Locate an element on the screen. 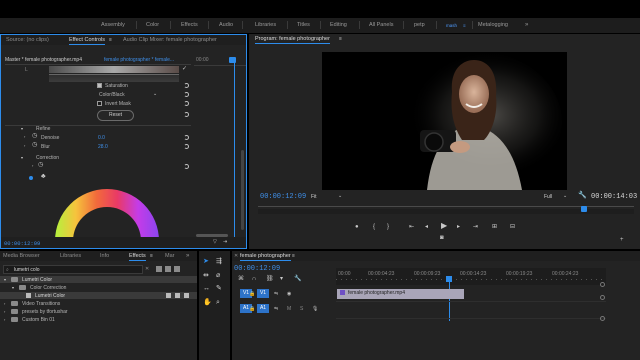  master-clip-label: Master * female photographer.mp4 is located at coordinates (43, 60).